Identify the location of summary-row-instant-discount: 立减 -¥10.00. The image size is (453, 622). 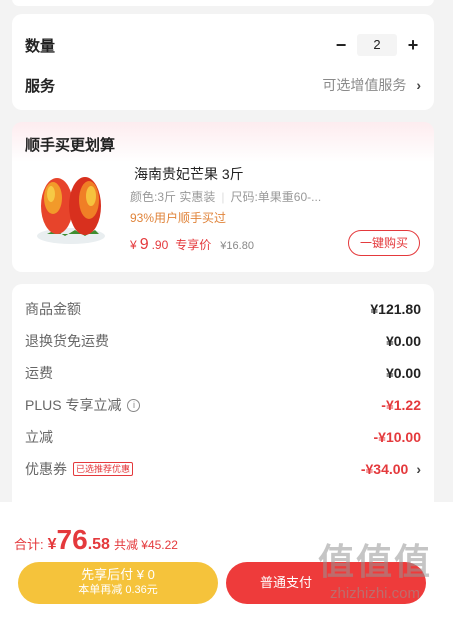
(223, 437).